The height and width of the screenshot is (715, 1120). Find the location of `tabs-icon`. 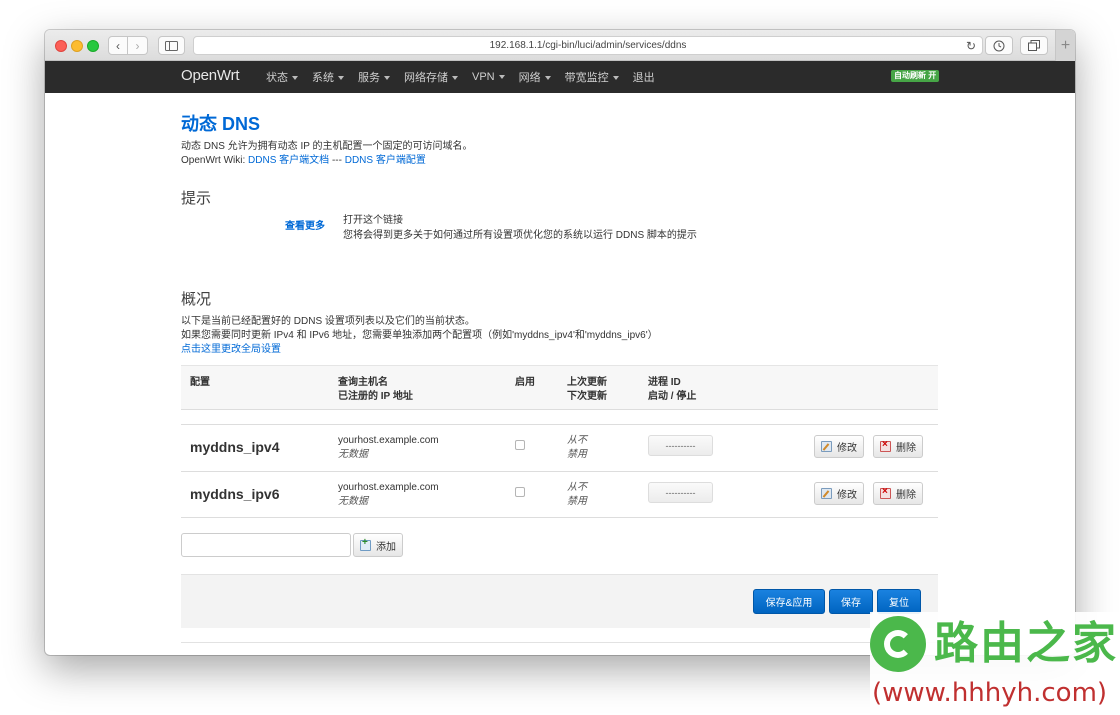

tabs-icon is located at coordinates (1034, 45).